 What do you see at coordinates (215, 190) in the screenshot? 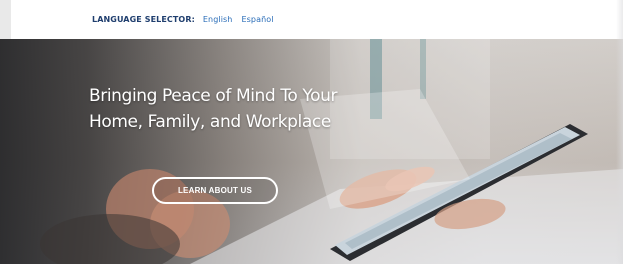
I see `learn-about-us-button: LEARN ABOUT US` at bounding box center [215, 190].